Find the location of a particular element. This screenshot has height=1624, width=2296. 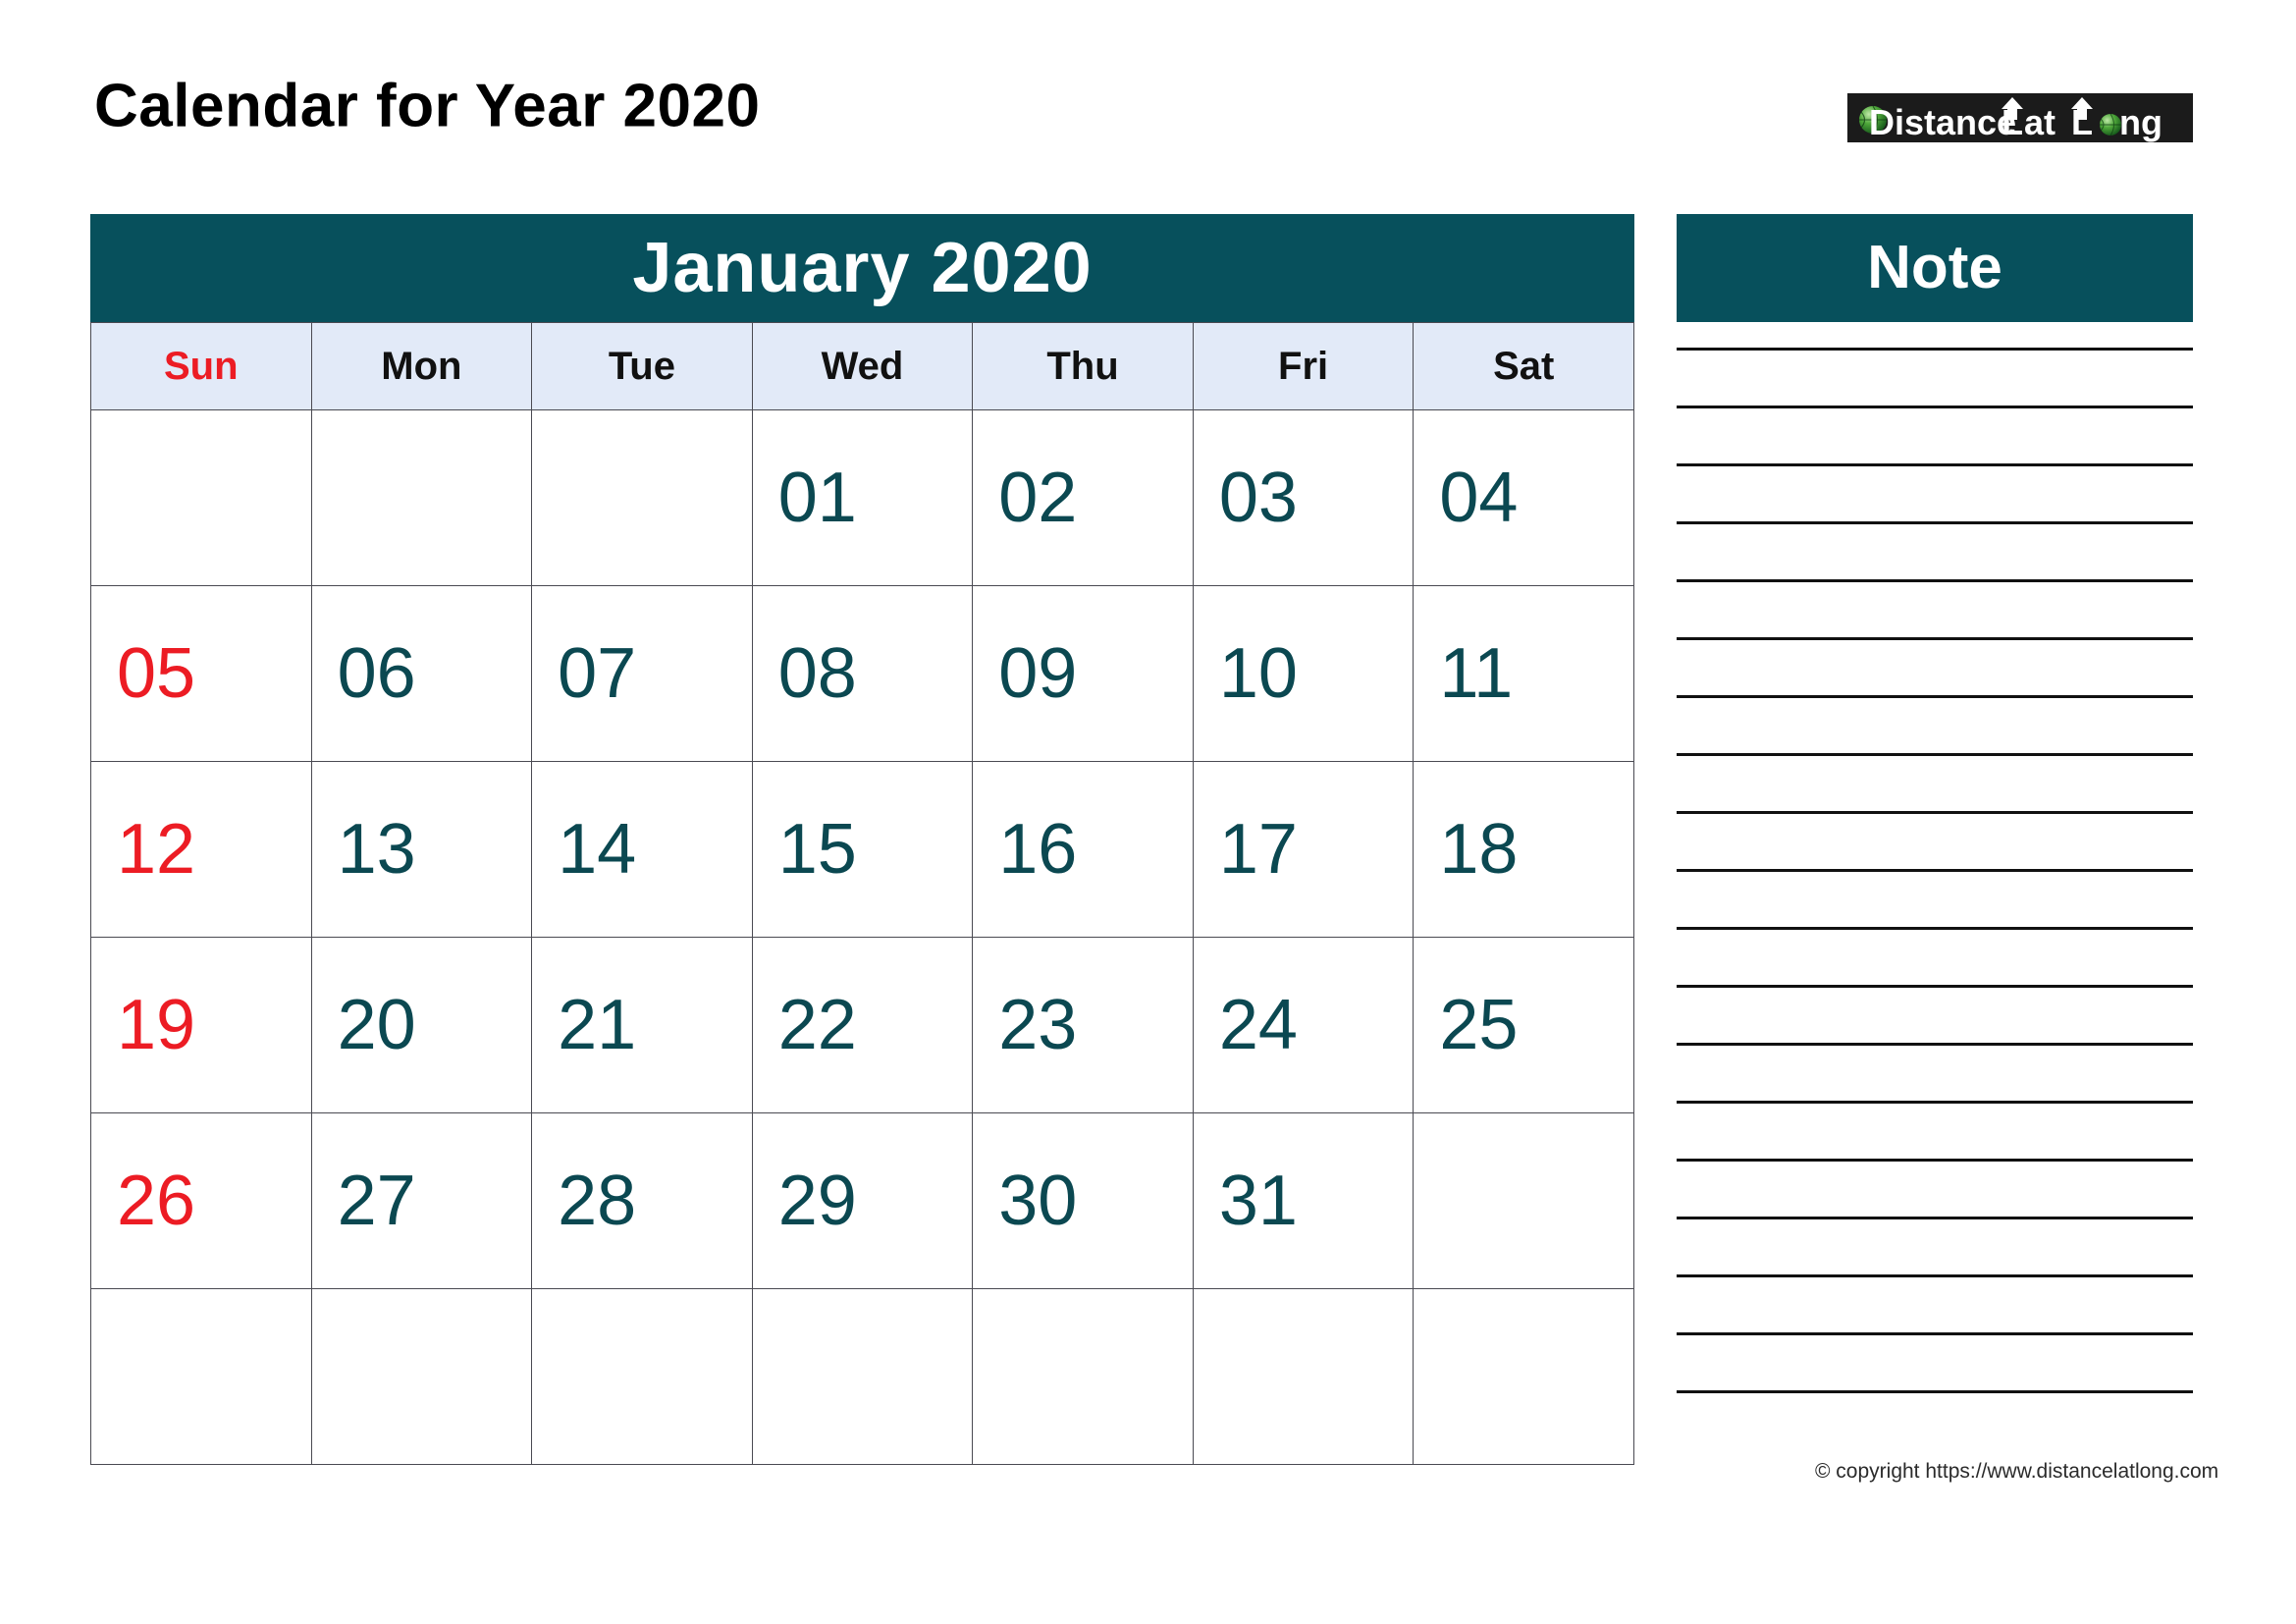

weekday-header-fri: Fri is located at coordinates (1304, 366).